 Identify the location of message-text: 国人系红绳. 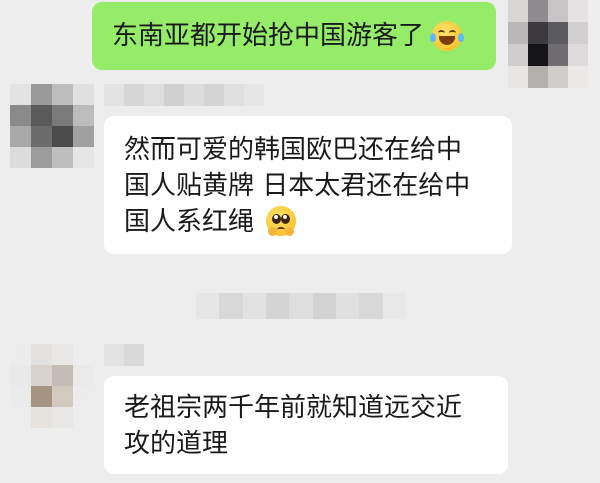
(189, 222).